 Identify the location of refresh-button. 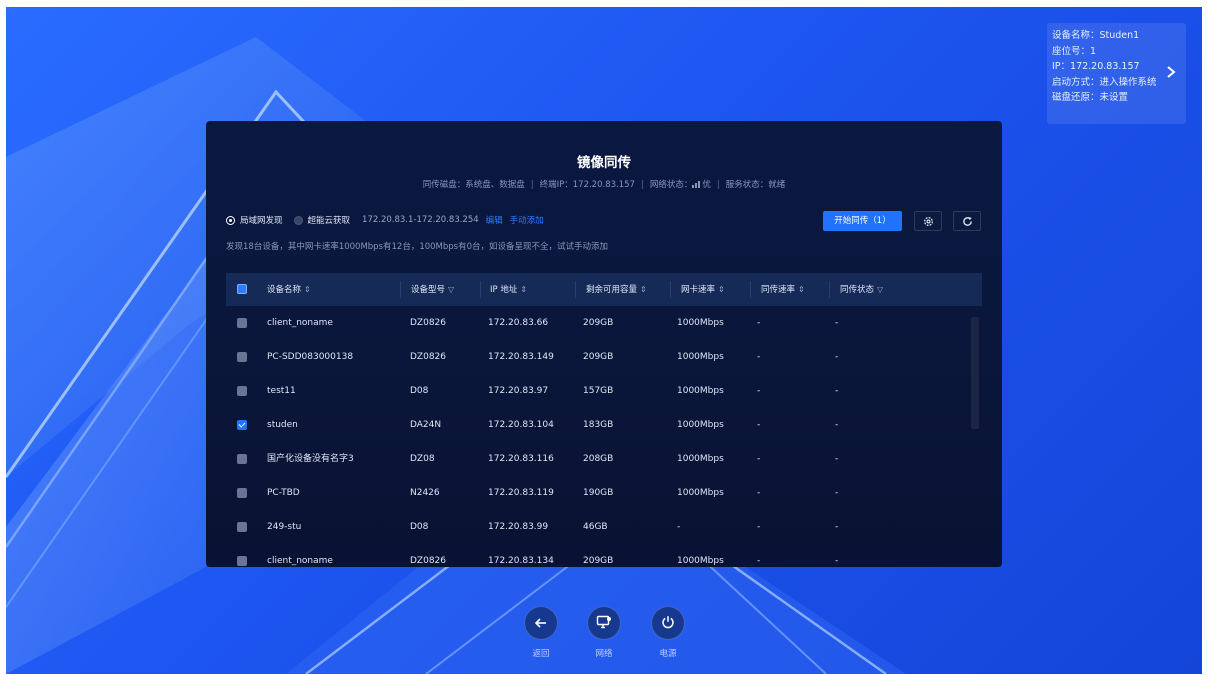
(967, 221).